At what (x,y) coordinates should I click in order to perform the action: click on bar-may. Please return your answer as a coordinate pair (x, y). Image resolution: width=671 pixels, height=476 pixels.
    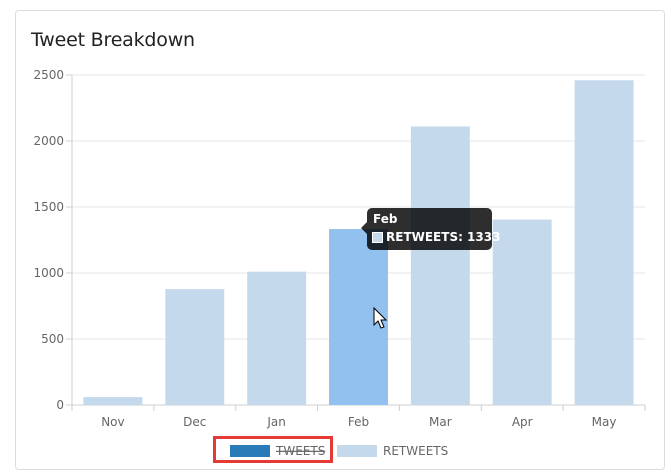
    Looking at the image, I should click on (604, 242).